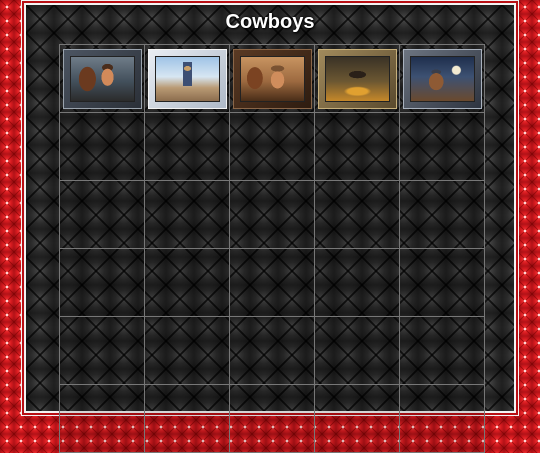 The width and height of the screenshot is (540, 453). I want to click on child-cowboy-on-road-image, so click(187, 78).